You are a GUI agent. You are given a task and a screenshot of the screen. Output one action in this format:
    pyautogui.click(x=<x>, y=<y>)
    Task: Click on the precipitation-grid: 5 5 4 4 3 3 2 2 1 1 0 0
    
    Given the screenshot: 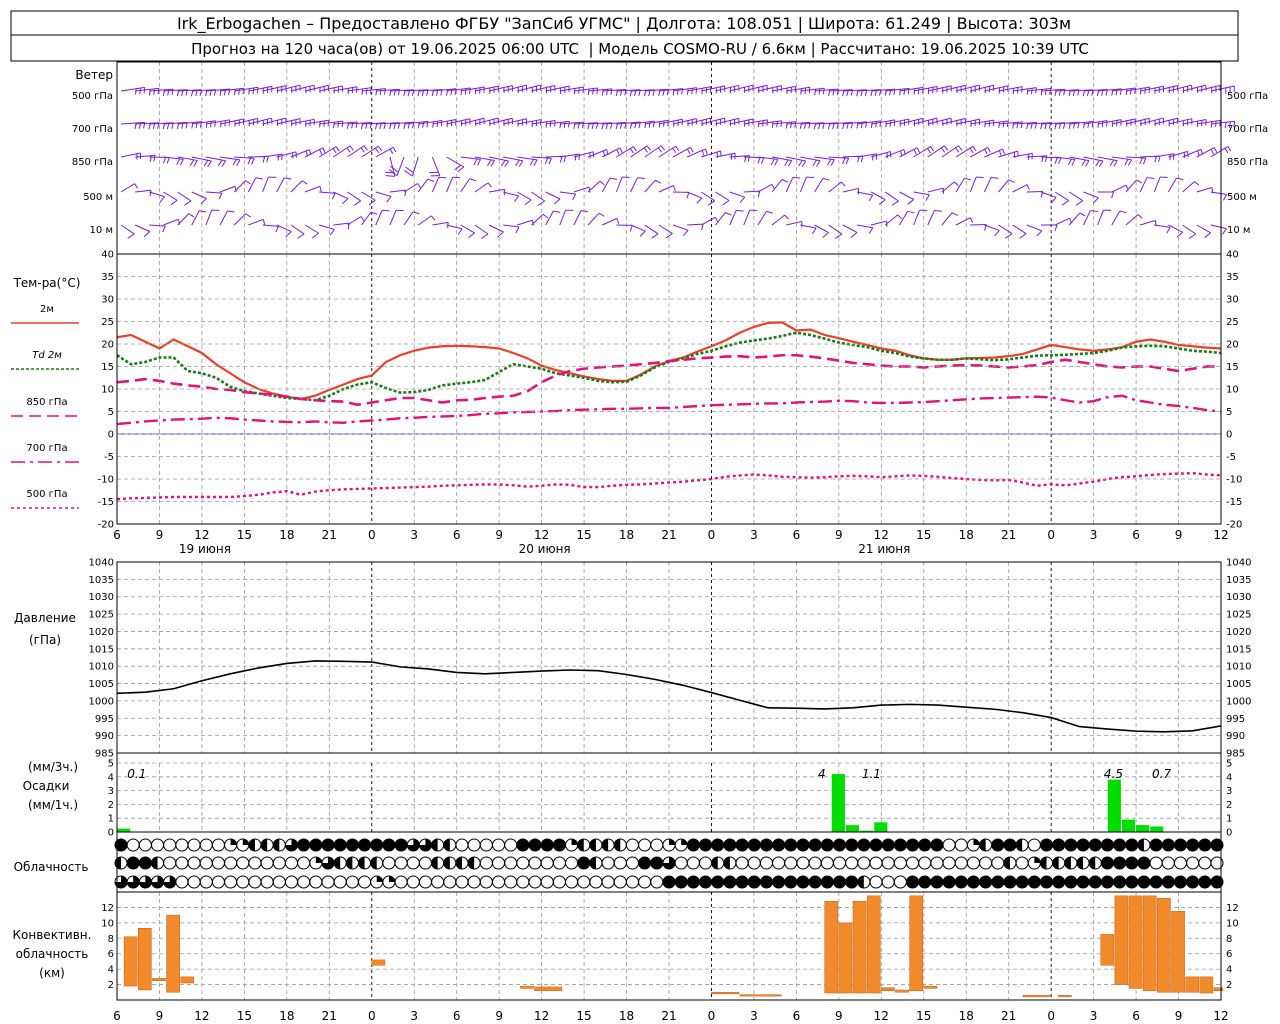 What is the action you would take?
    pyautogui.click(x=670, y=799)
    